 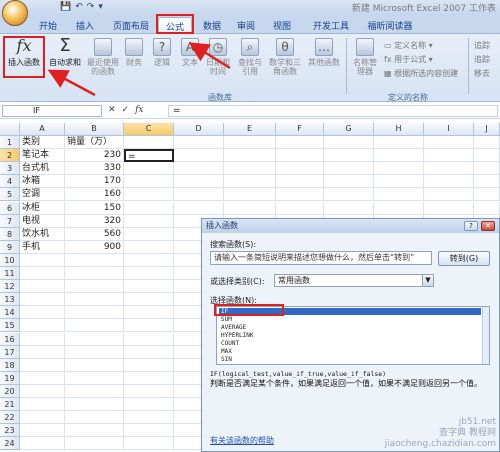 I want to click on cell-c12, so click(x=149, y=287).